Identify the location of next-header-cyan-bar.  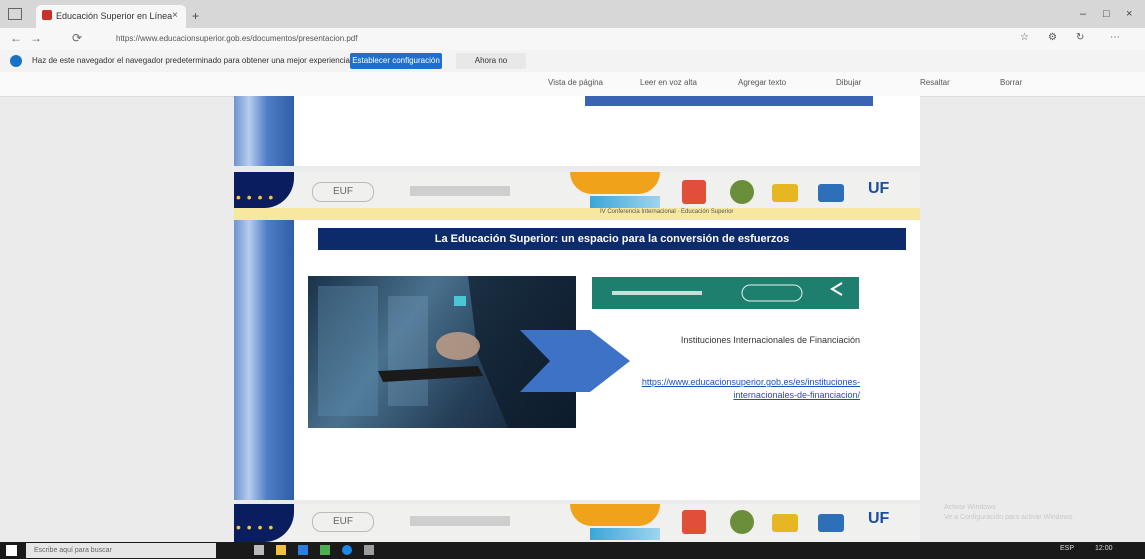
(625, 534).